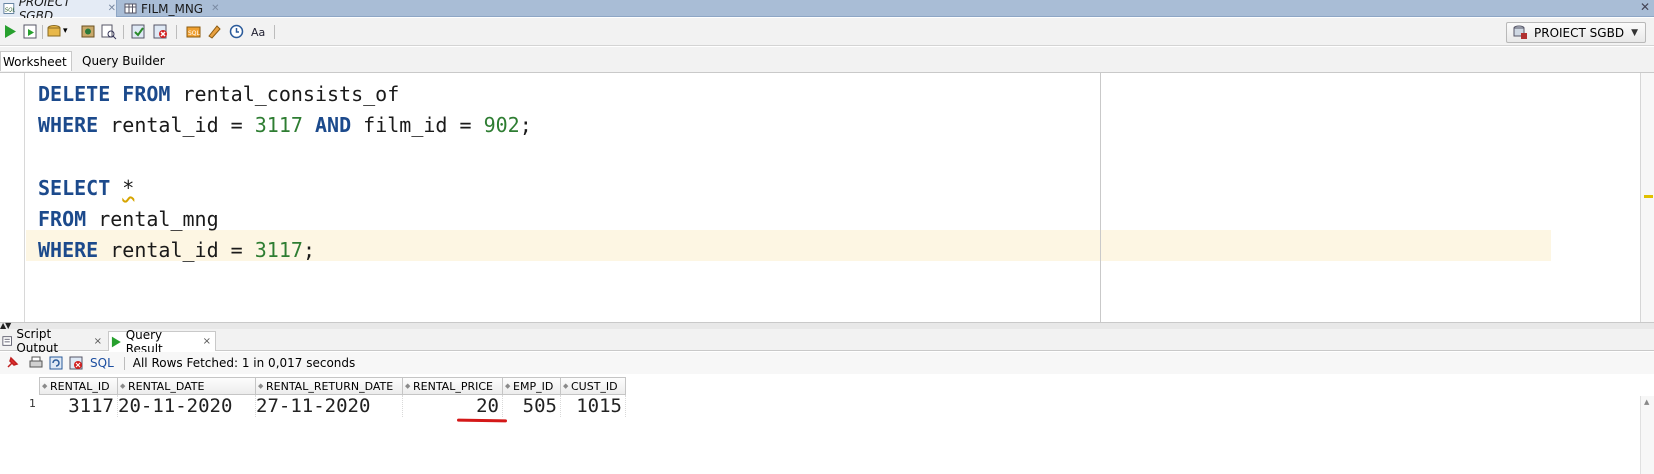 The height and width of the screenshot is (474, 1654). Describe the element at coordinates (236, 31) in the screenshot. I see `history-icon` at that location.